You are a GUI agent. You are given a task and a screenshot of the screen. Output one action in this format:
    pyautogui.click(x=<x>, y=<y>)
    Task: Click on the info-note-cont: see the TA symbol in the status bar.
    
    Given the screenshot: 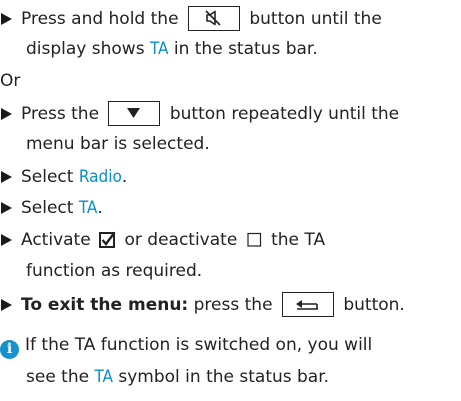 What is the action you would take?
    pyautogui.click(x=177, y=377)
    